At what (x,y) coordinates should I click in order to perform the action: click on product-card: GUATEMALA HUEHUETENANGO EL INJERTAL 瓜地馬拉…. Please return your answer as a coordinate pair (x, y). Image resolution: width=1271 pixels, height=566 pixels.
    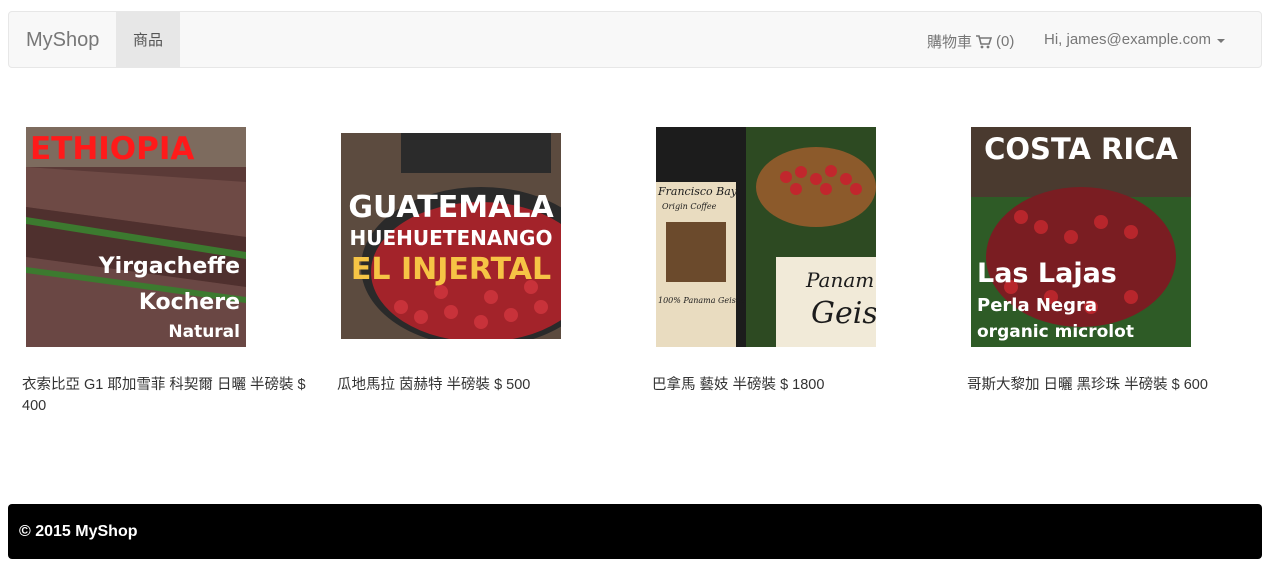
    Looking at the image, I should click on (482, 260).